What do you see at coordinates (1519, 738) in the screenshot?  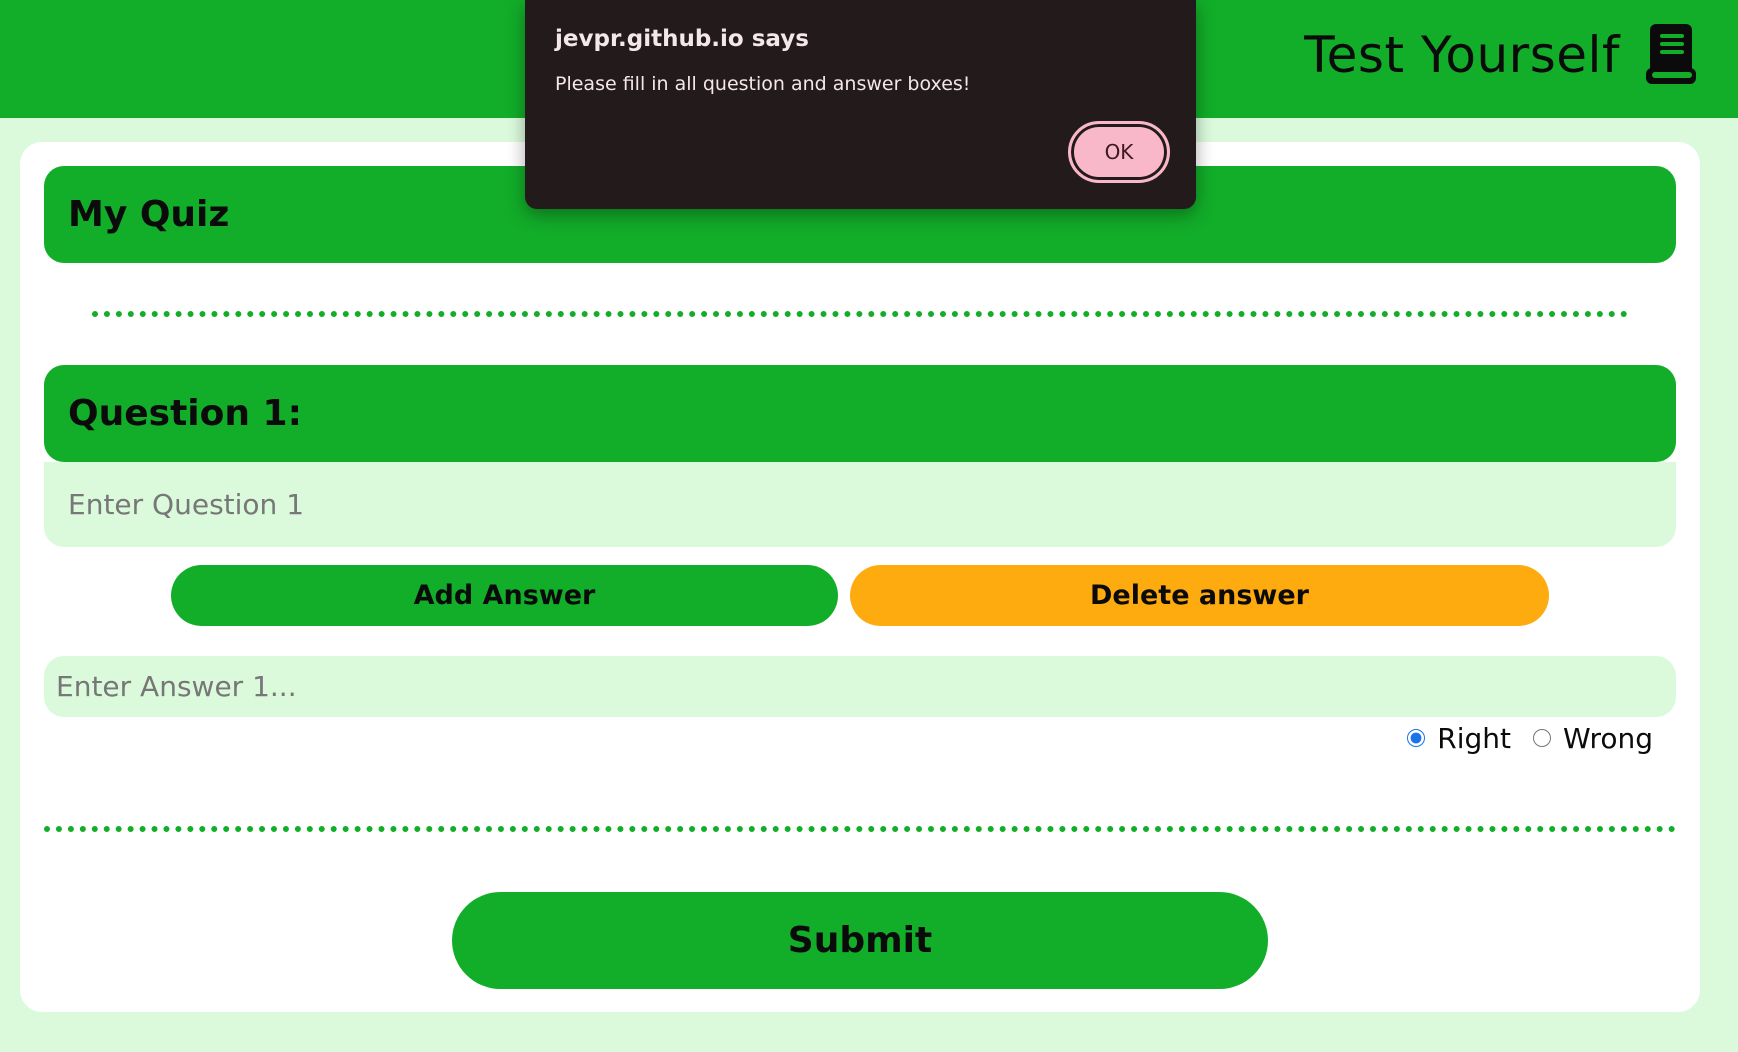 I see `answer-correctness-group: Right Wrong` at bounding box center [1519, 738].